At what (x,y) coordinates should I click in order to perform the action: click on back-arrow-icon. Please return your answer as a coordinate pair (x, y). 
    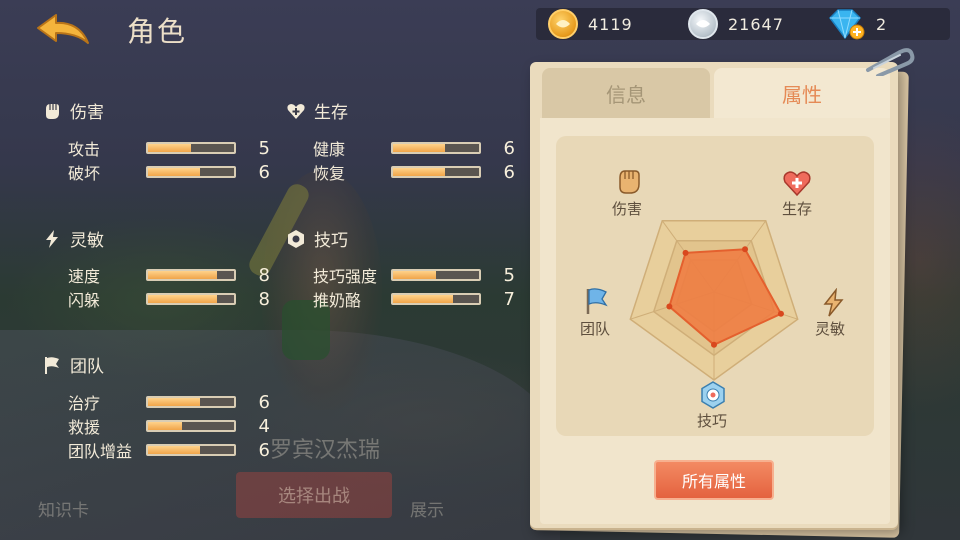
    Looking at the image, I should click on (63, 29).